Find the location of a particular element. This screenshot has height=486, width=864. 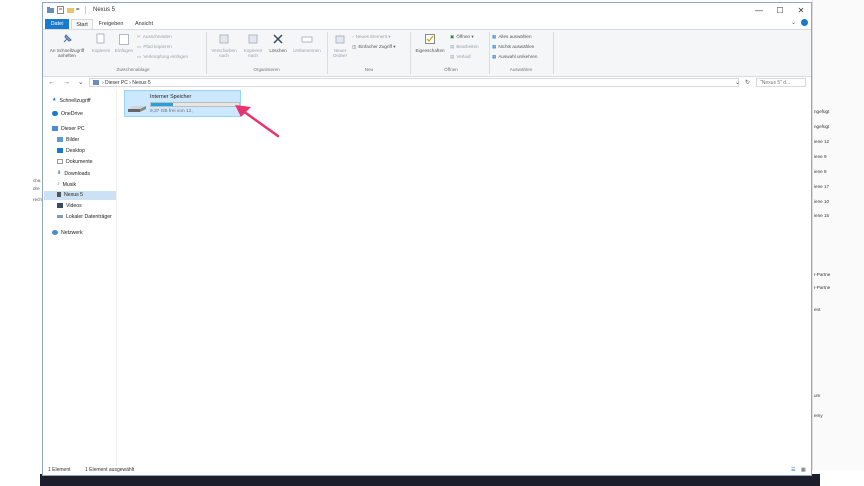

rename-icon is located at coordinates (307, 39).